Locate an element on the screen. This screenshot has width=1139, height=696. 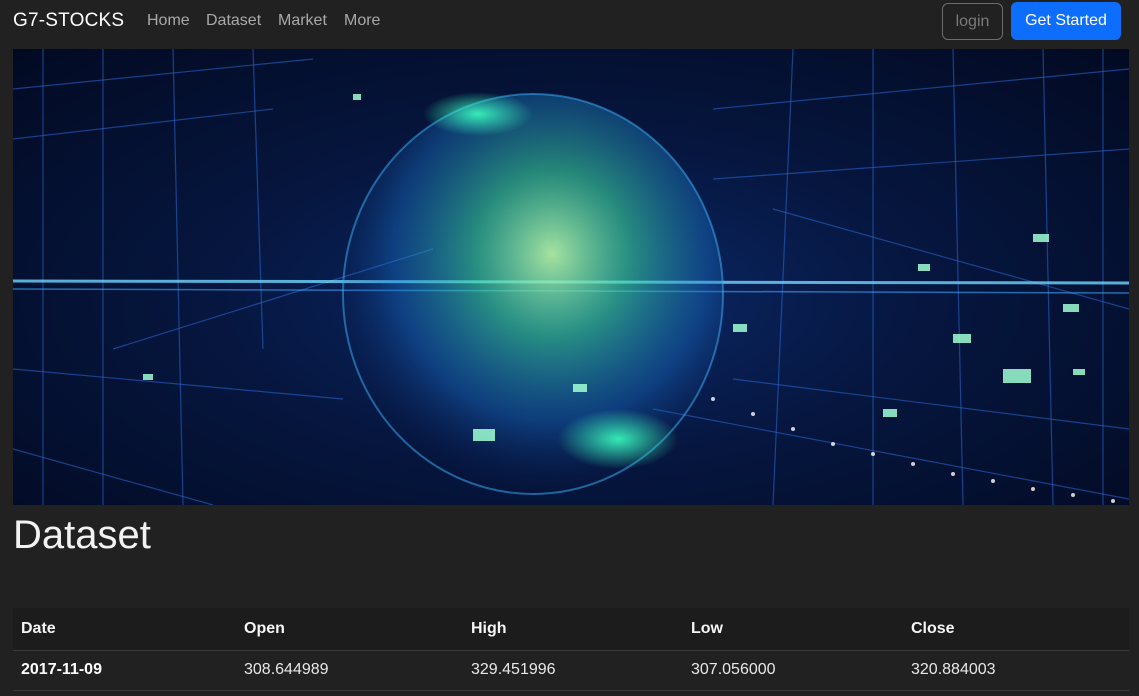
column-header-date: Date is located at coordinates (124, 629).